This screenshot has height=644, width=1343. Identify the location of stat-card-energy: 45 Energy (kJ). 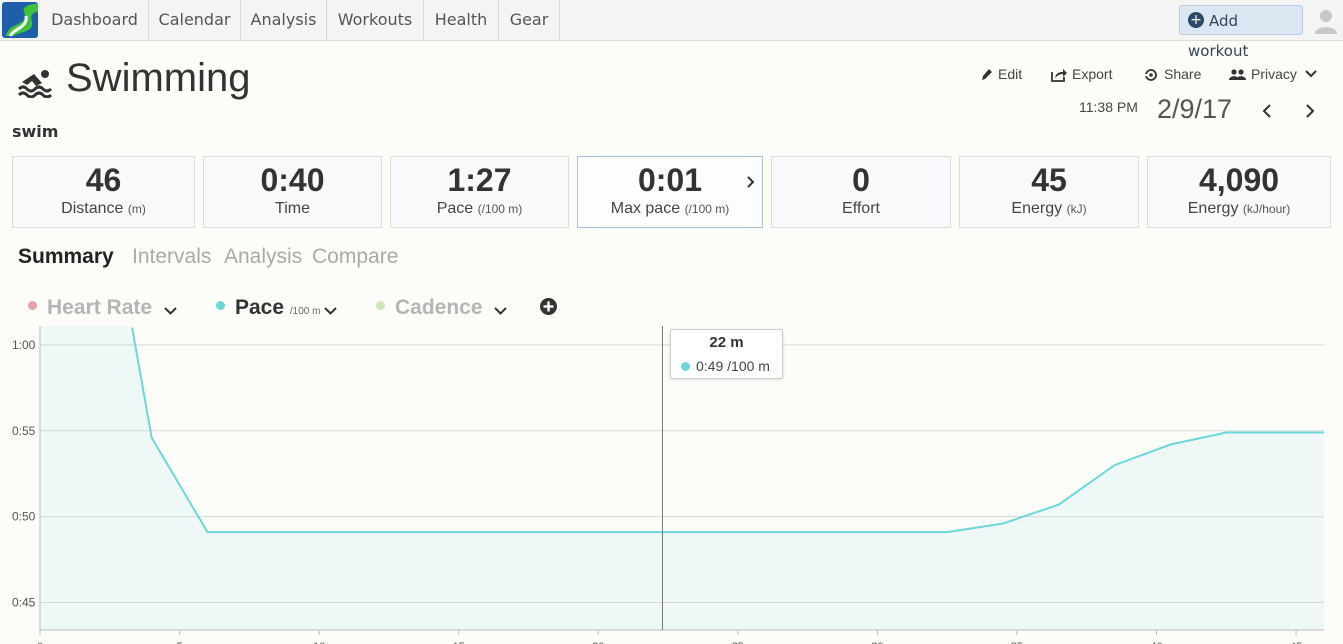
(1049, 192).